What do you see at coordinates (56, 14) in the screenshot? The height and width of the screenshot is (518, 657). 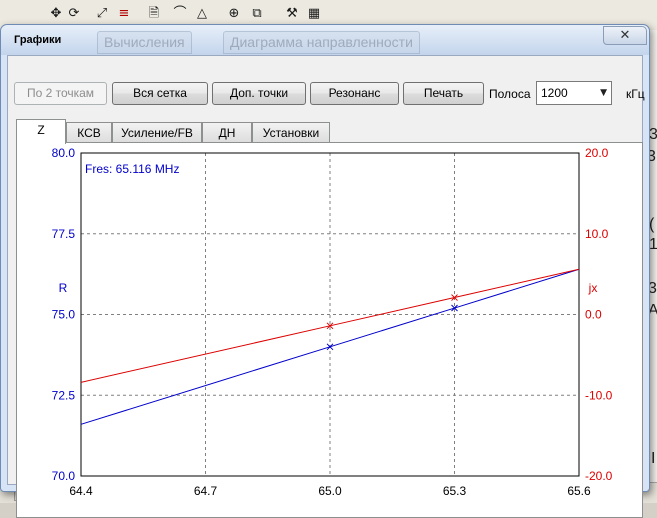 I see `move-icon: ✥` at bounding box center [56, 14].